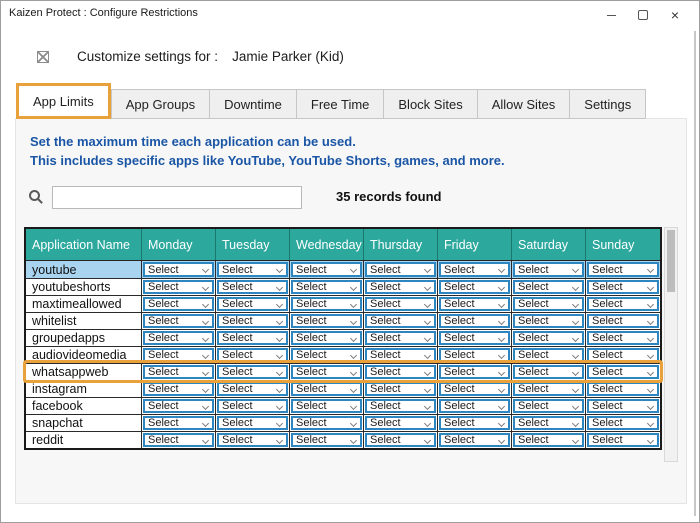 This screenshot has width=700, height=523. Describe the element at coordinates (695, 273) in the screenshot. I see `window-scrollbar` at that location.